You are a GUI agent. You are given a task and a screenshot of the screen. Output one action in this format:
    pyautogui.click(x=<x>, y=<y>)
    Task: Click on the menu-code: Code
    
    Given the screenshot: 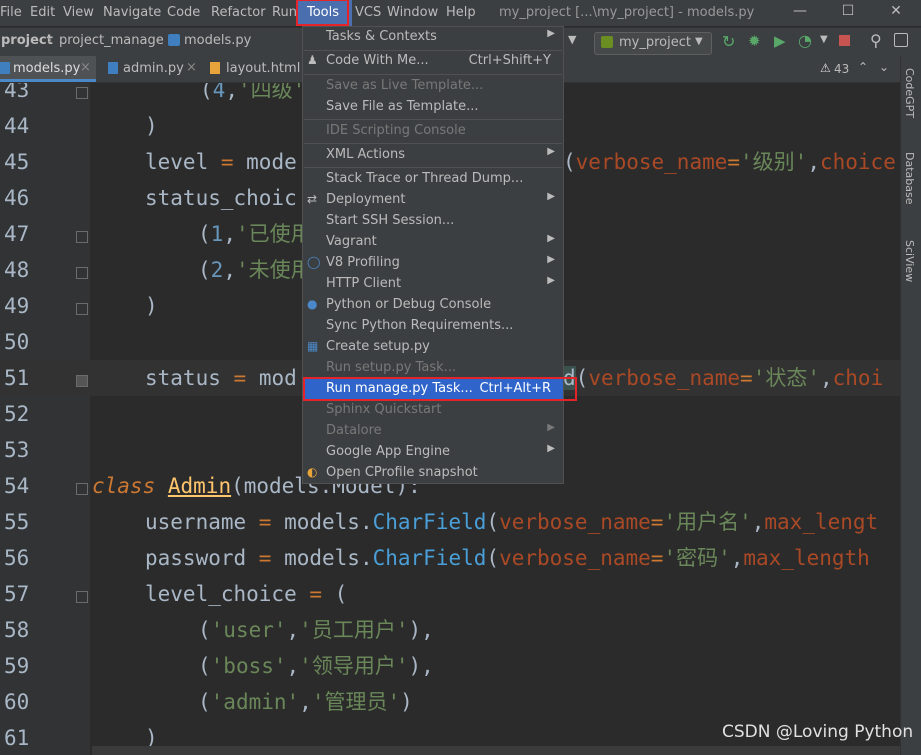 What is the action you would take?
    pyautogui.click(x=183, y=12)
    